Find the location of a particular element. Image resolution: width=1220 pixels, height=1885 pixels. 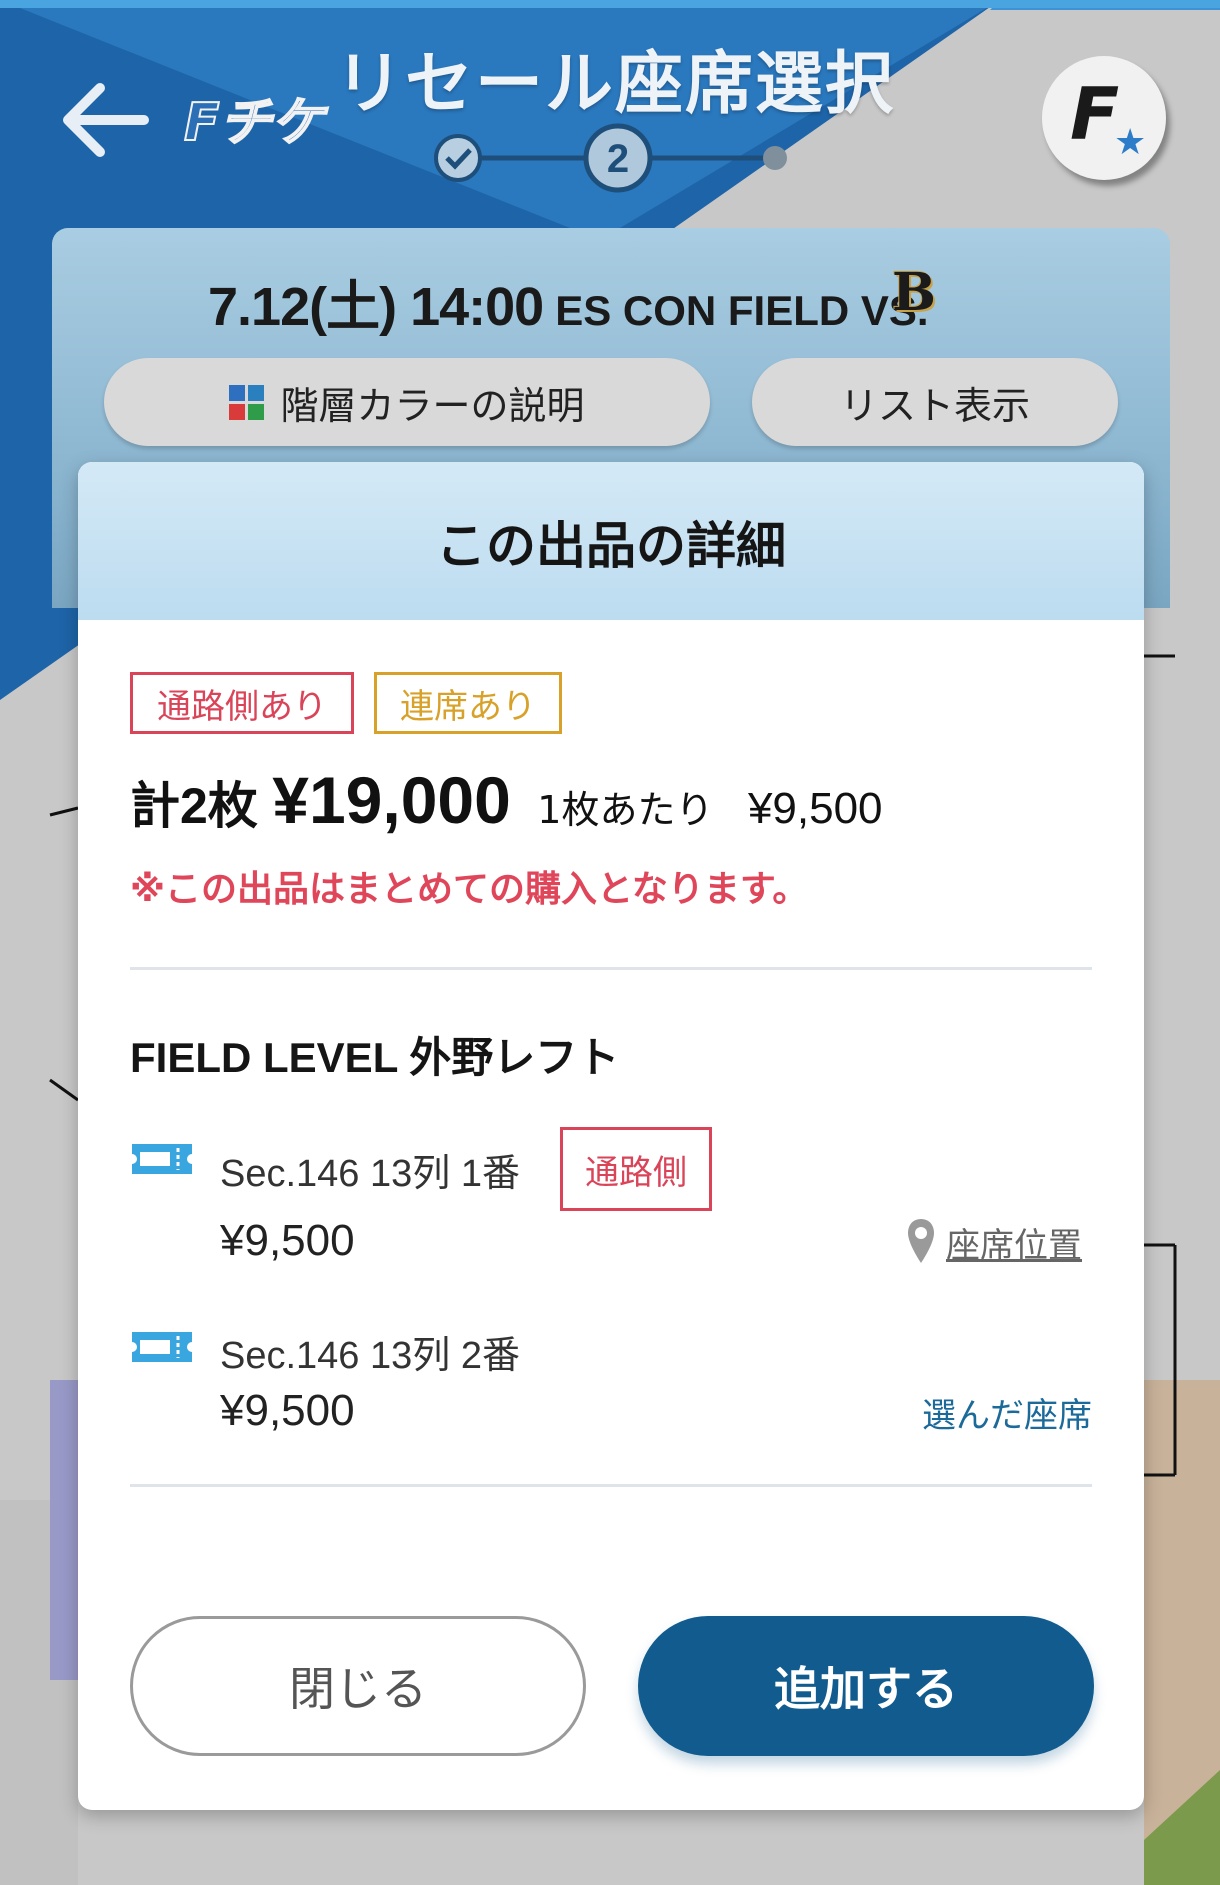

step-1-complete is located at coordinates (458, 158).